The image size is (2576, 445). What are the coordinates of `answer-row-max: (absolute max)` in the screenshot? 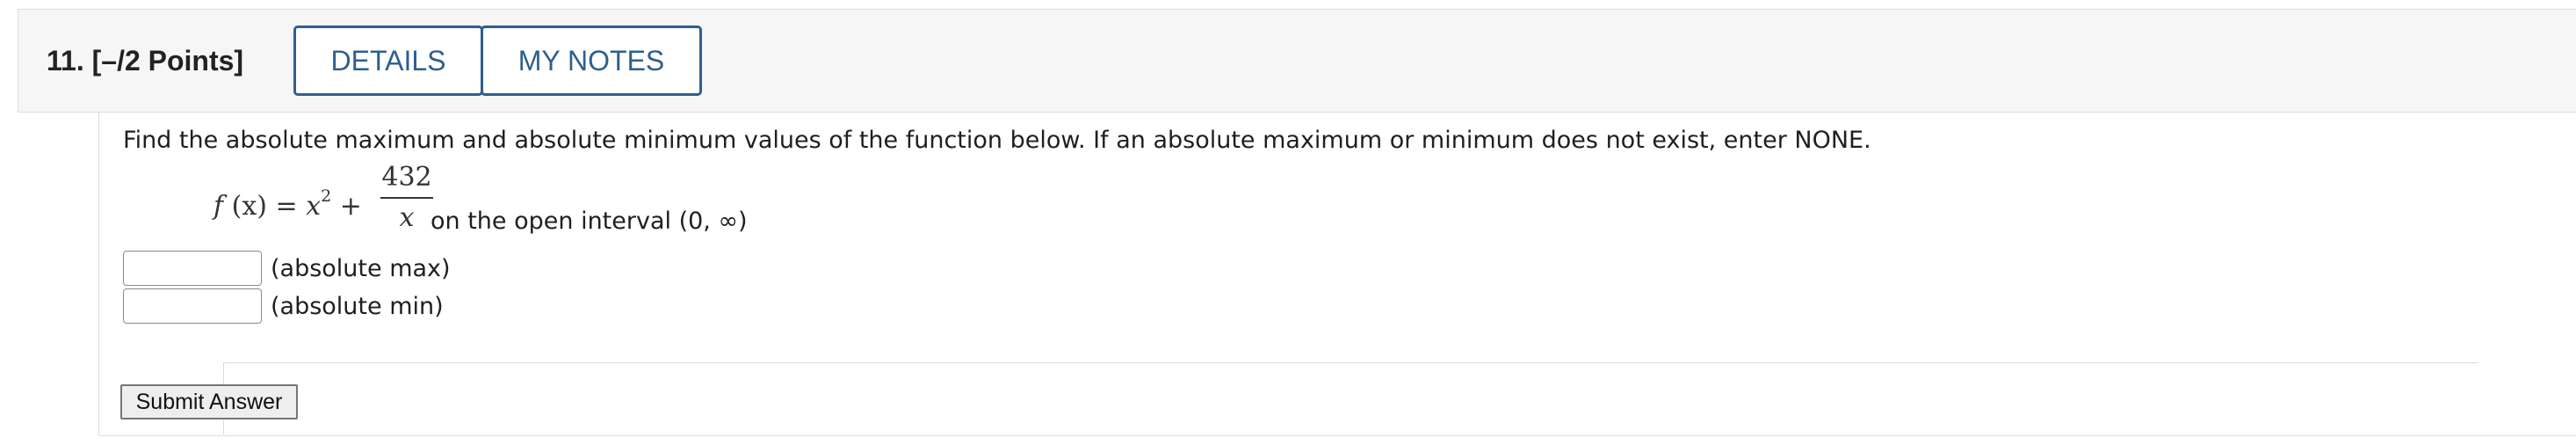 It's located at (287, 268).